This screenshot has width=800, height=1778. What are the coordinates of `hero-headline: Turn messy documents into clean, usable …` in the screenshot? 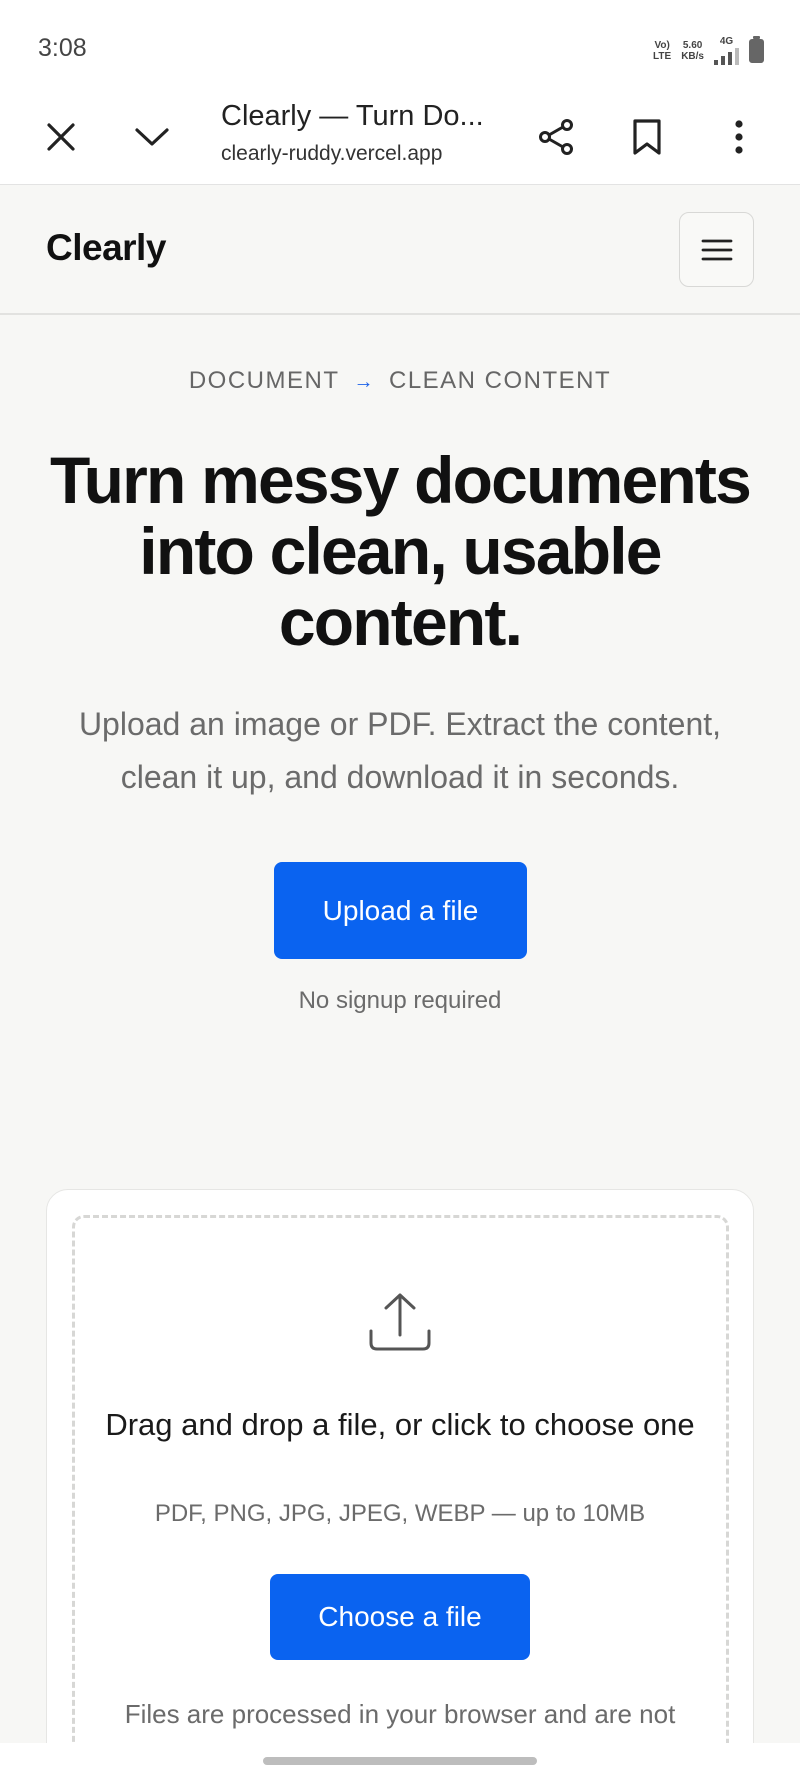 It's located at (401, 551).